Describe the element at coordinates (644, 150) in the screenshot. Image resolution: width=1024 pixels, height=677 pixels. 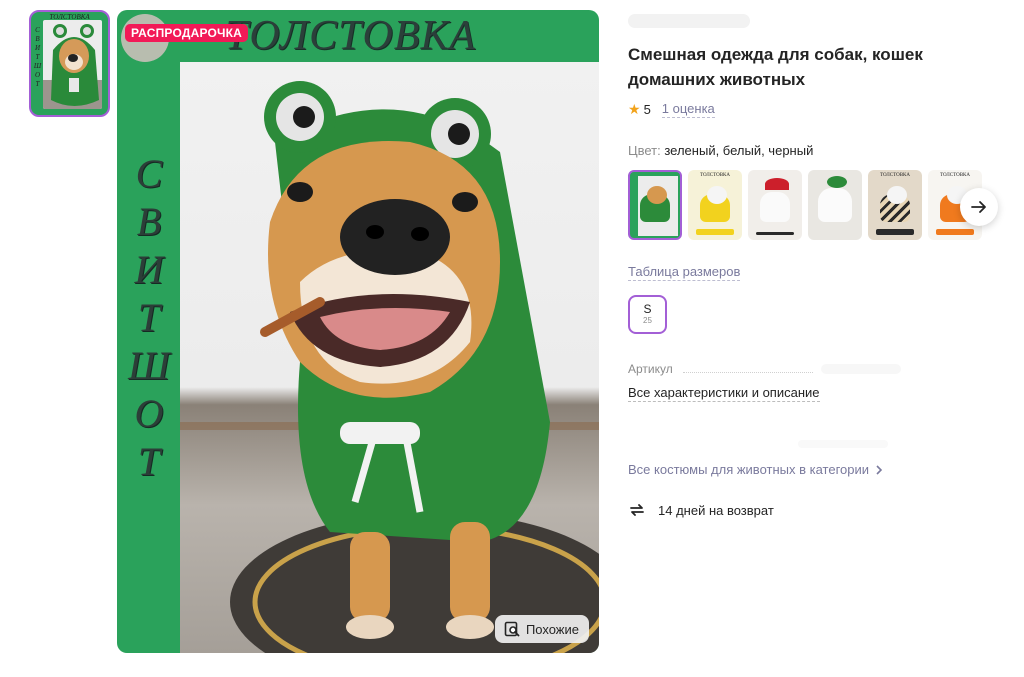
I see `color-key: Цвет:` at that location.